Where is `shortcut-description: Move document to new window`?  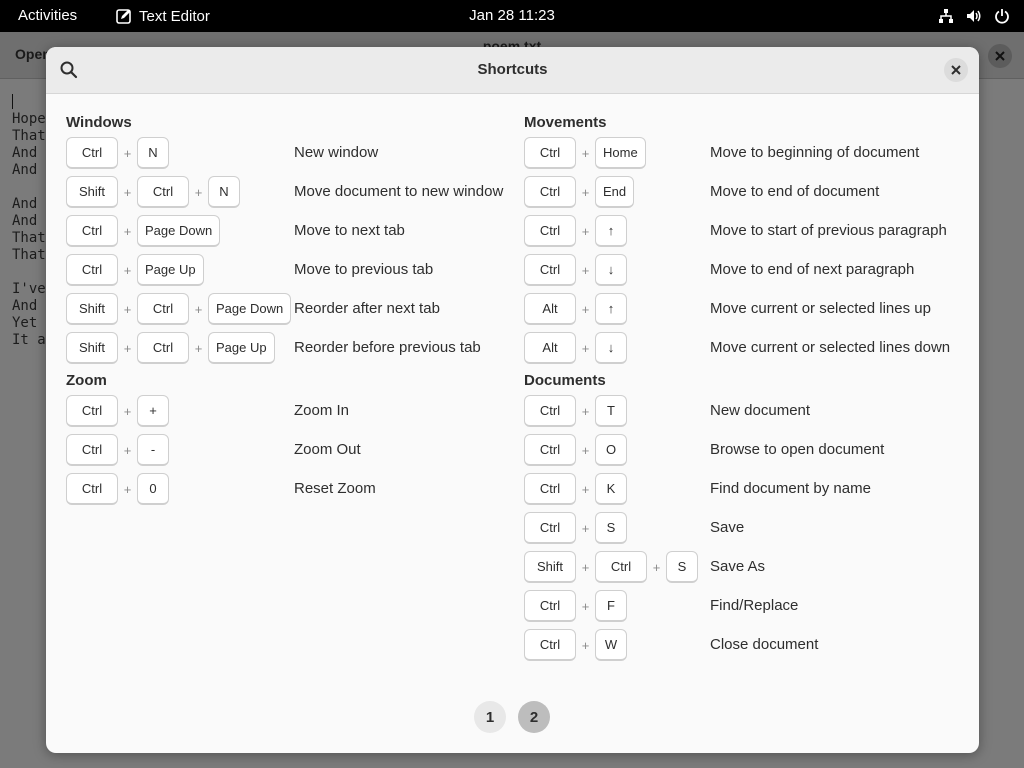
shortcut-description: Move document to new window is located at coordinates (399, 191).